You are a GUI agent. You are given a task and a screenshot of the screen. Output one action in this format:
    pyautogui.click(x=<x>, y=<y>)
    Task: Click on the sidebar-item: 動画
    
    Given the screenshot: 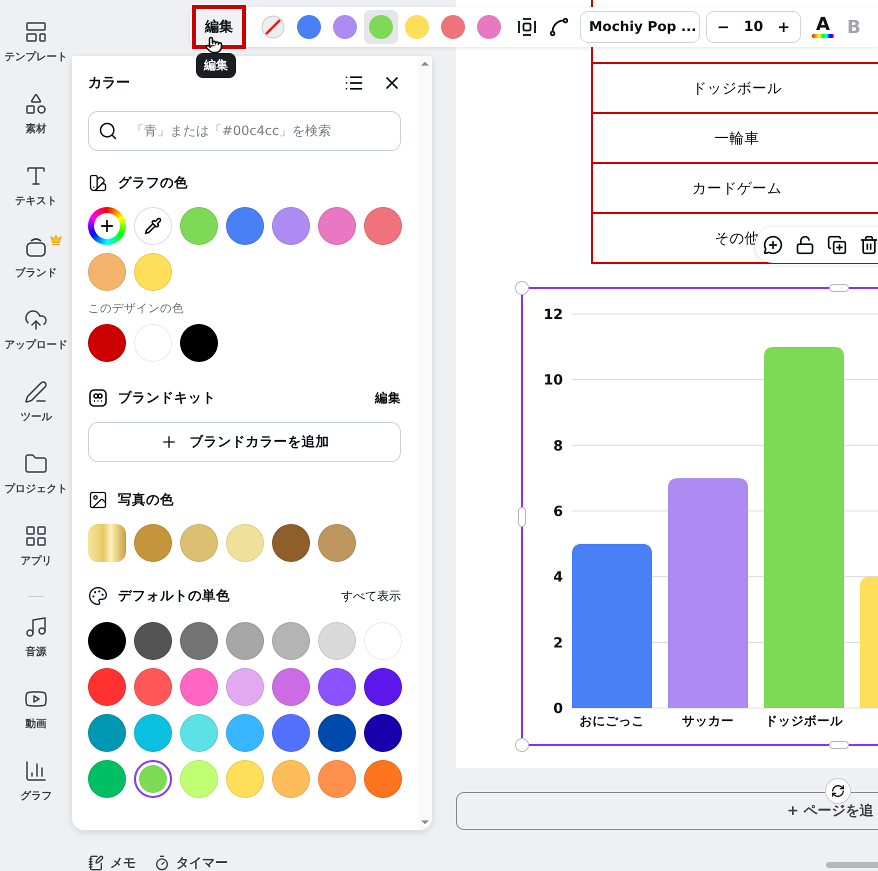 What is the action you would take?
    pyautogui.click(x=36, y=721)
    